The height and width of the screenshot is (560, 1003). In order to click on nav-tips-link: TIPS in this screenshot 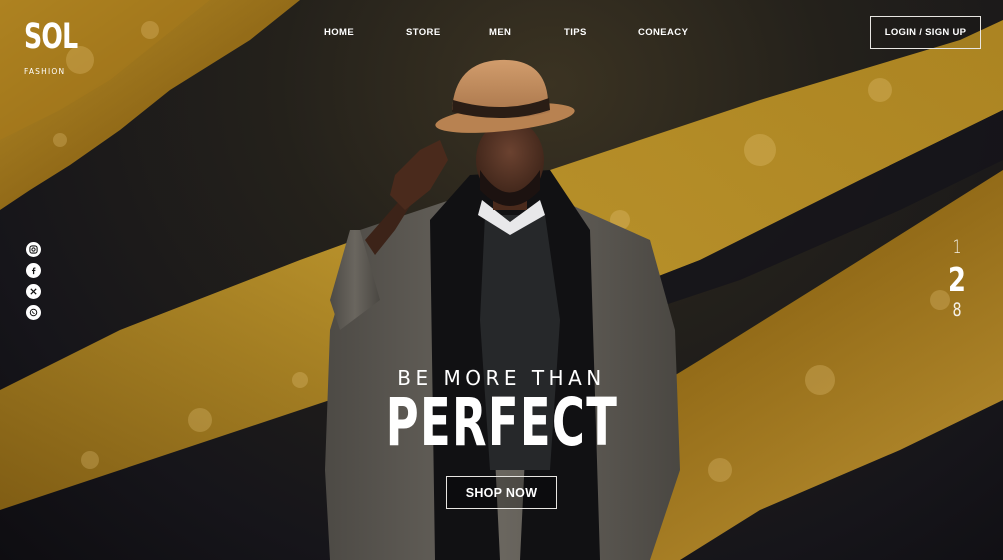, I will do `click(575, 32)`.